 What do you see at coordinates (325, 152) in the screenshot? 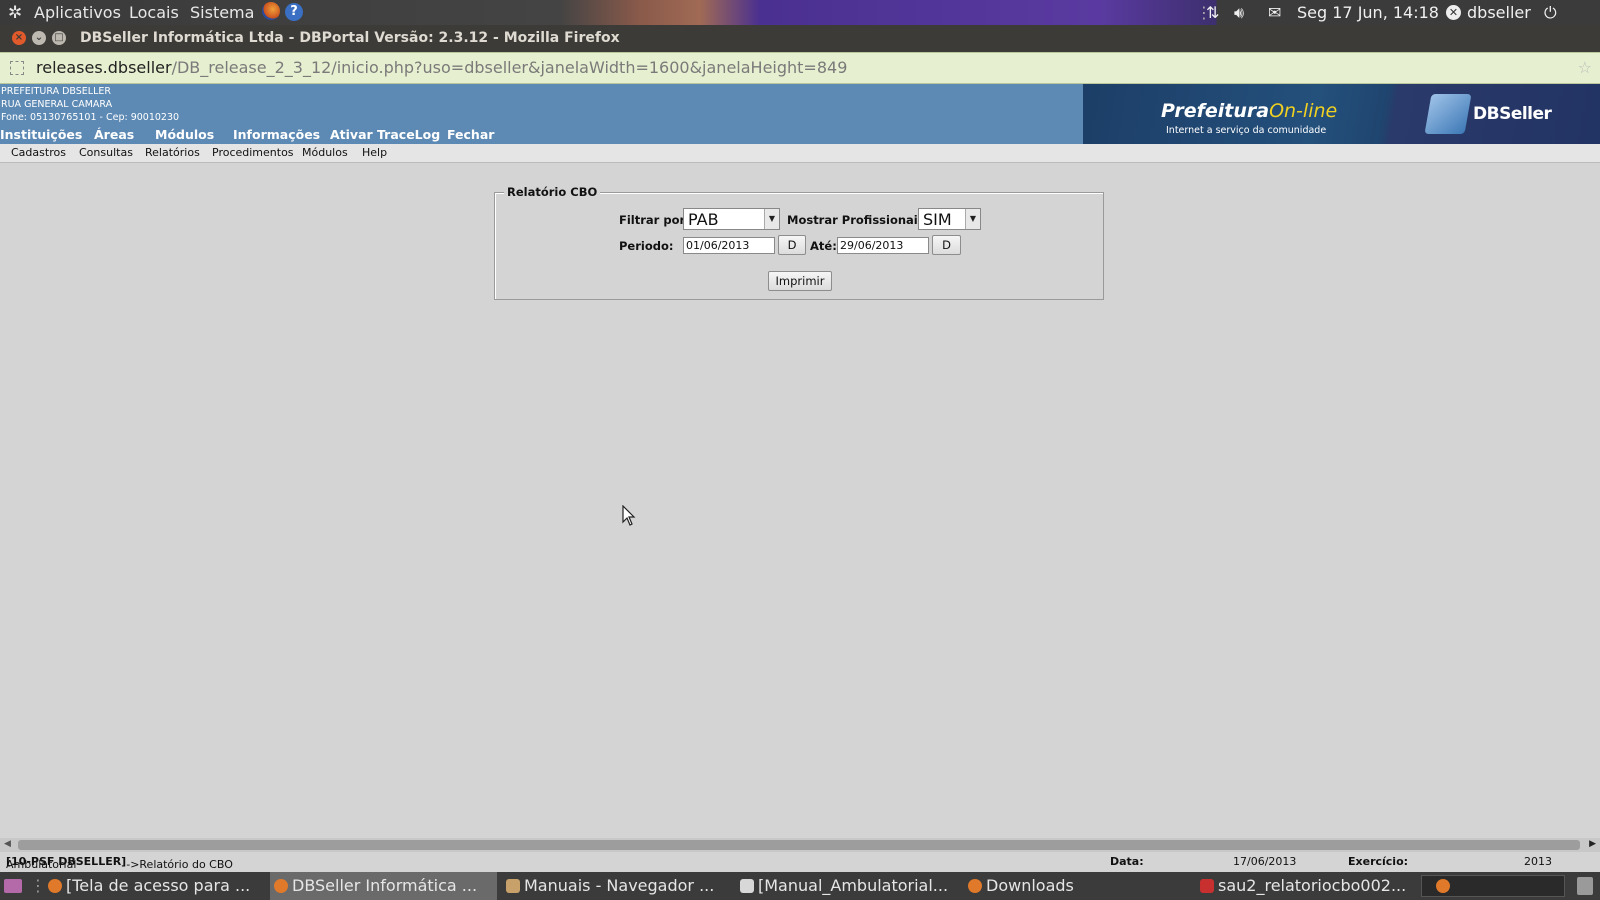
I see `submenu-modulos: Módulos` at bounding box center [325, 152].